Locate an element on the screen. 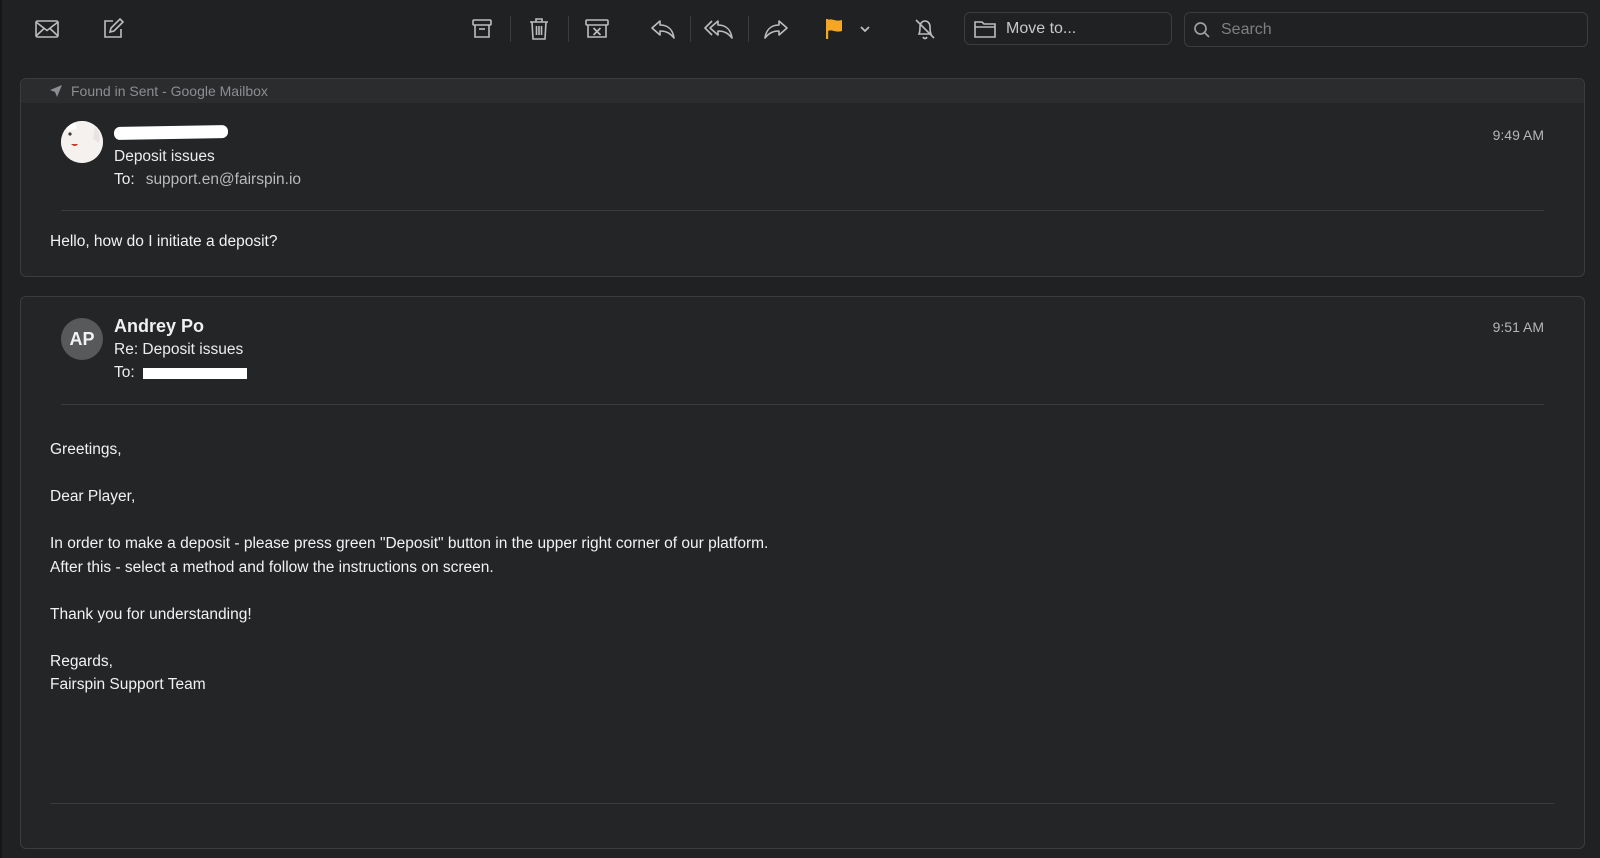 This screenshot has width=1600, height=858. get-mail-button is located at coordinates (47, 29).